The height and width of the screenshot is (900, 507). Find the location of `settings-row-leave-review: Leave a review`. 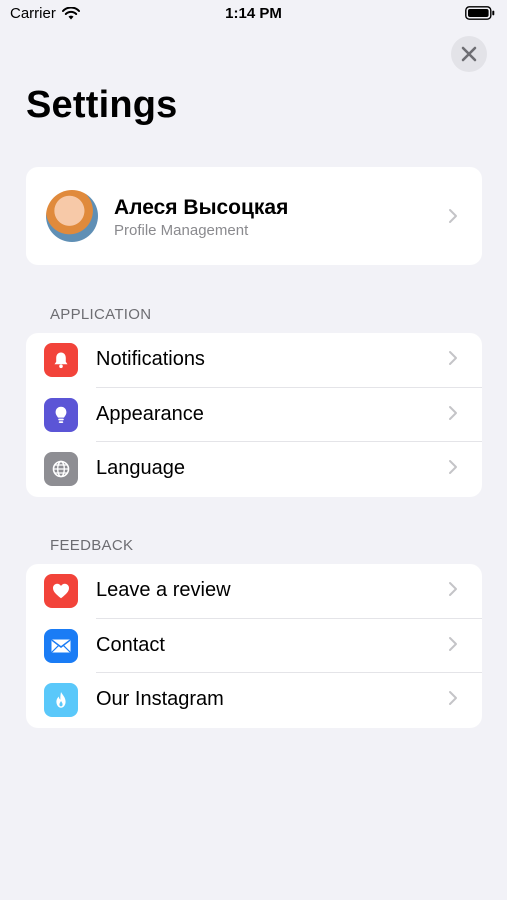

settings-row-leave-review: Leave a review is located at coordinates (254, 591).